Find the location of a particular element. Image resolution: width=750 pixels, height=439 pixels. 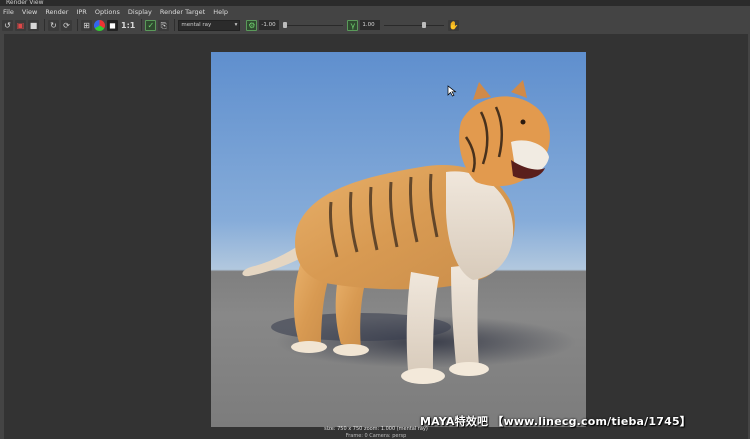

pan-hand-icon: ✋ is located at coordinates (454, 25).